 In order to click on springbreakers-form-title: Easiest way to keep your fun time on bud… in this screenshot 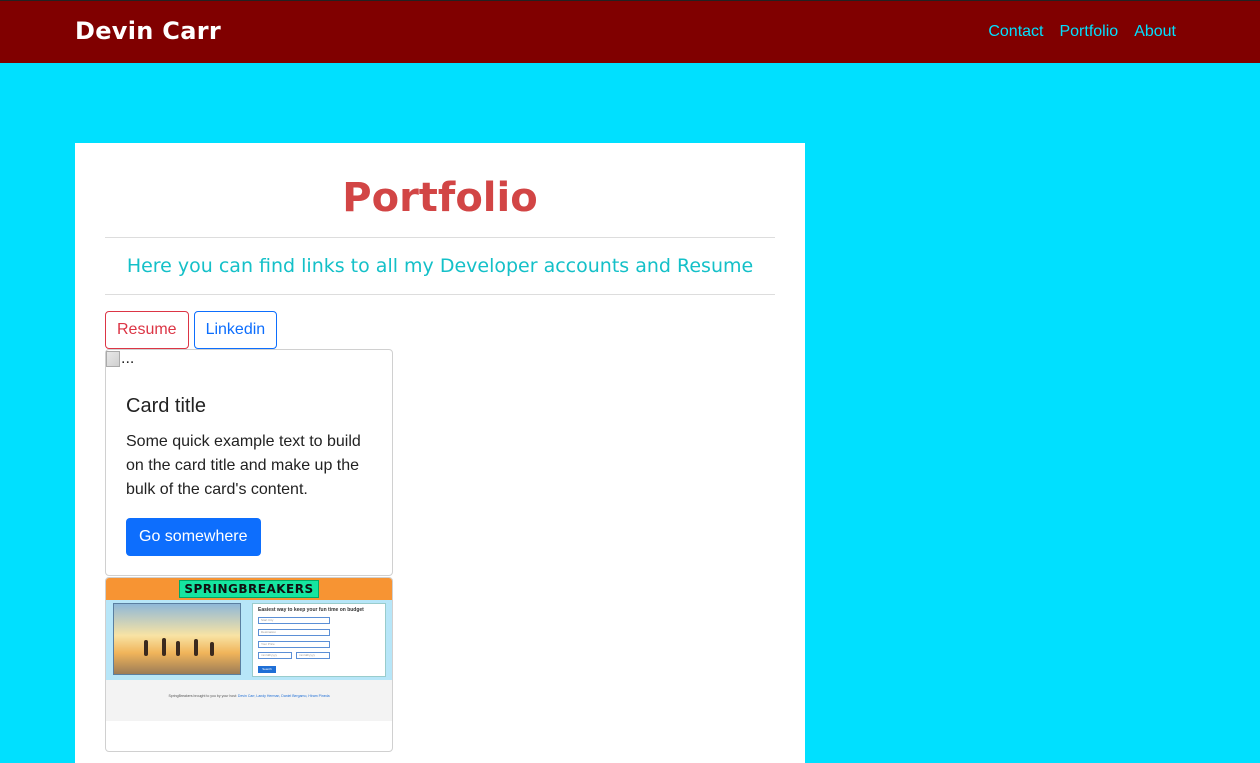, I will do `click(311, 610)`.